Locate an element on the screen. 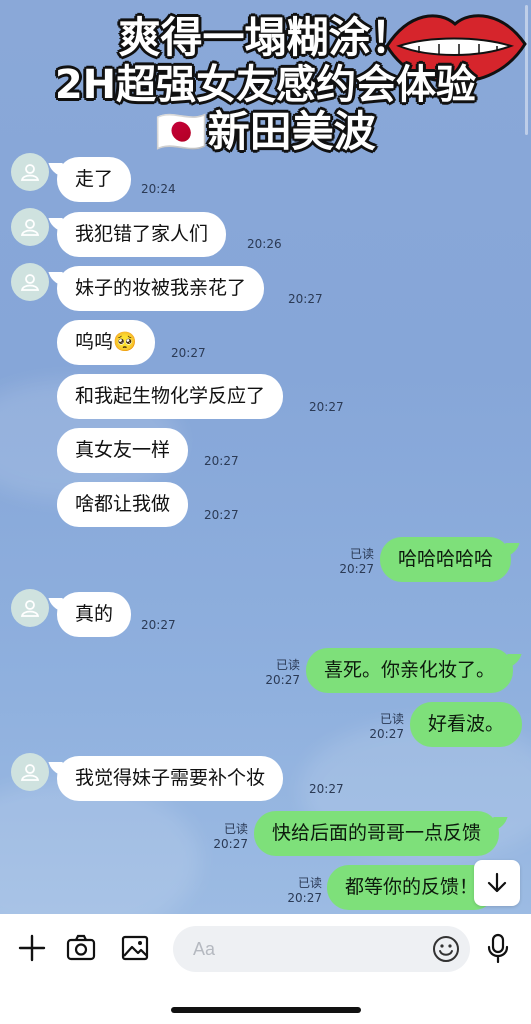  camera-button is located at coordinates (81, 948).